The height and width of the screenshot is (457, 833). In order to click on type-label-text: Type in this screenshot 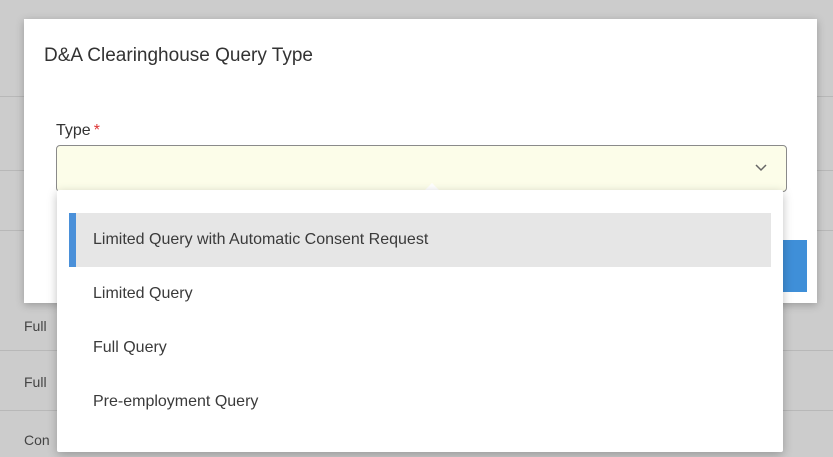, I will do `click(73, 130)`.